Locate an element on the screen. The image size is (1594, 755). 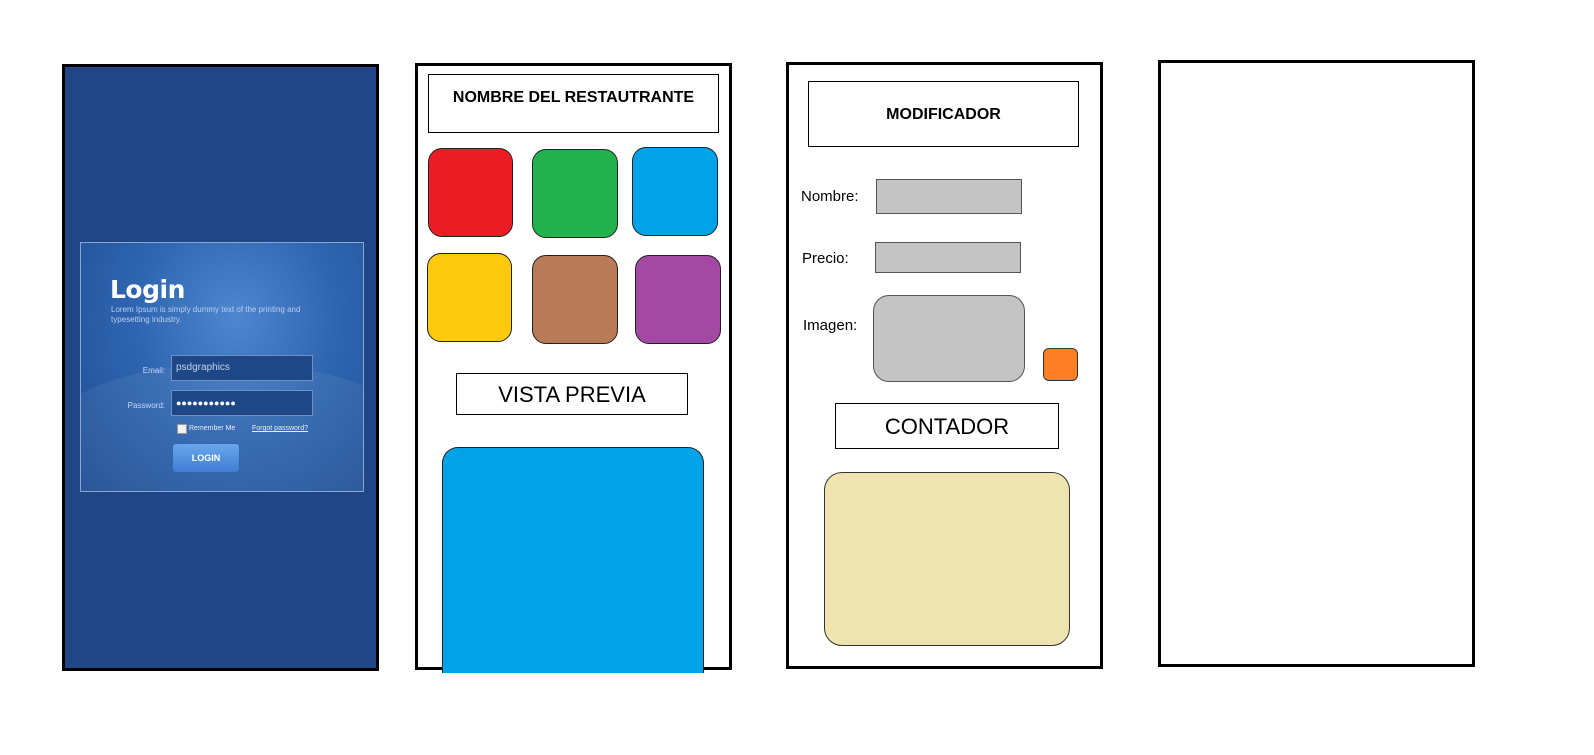
category-tile-blue is located at coordinates (675, 191).